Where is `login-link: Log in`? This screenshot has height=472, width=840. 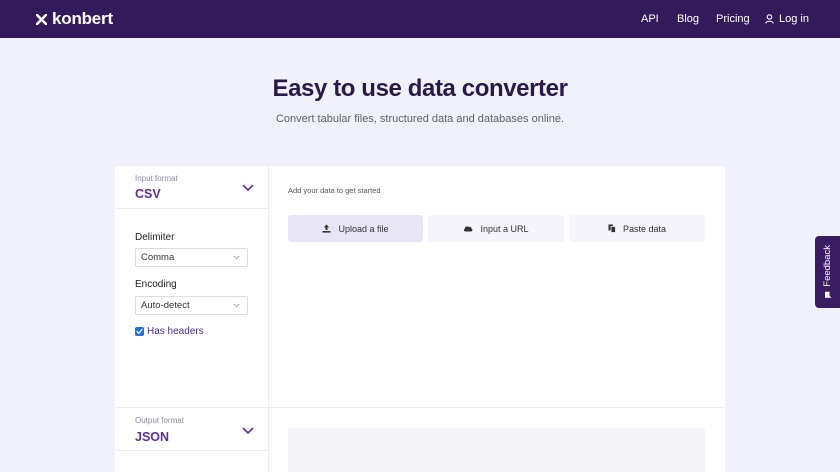 login-link: Log in is located at coordinates (787, 19).